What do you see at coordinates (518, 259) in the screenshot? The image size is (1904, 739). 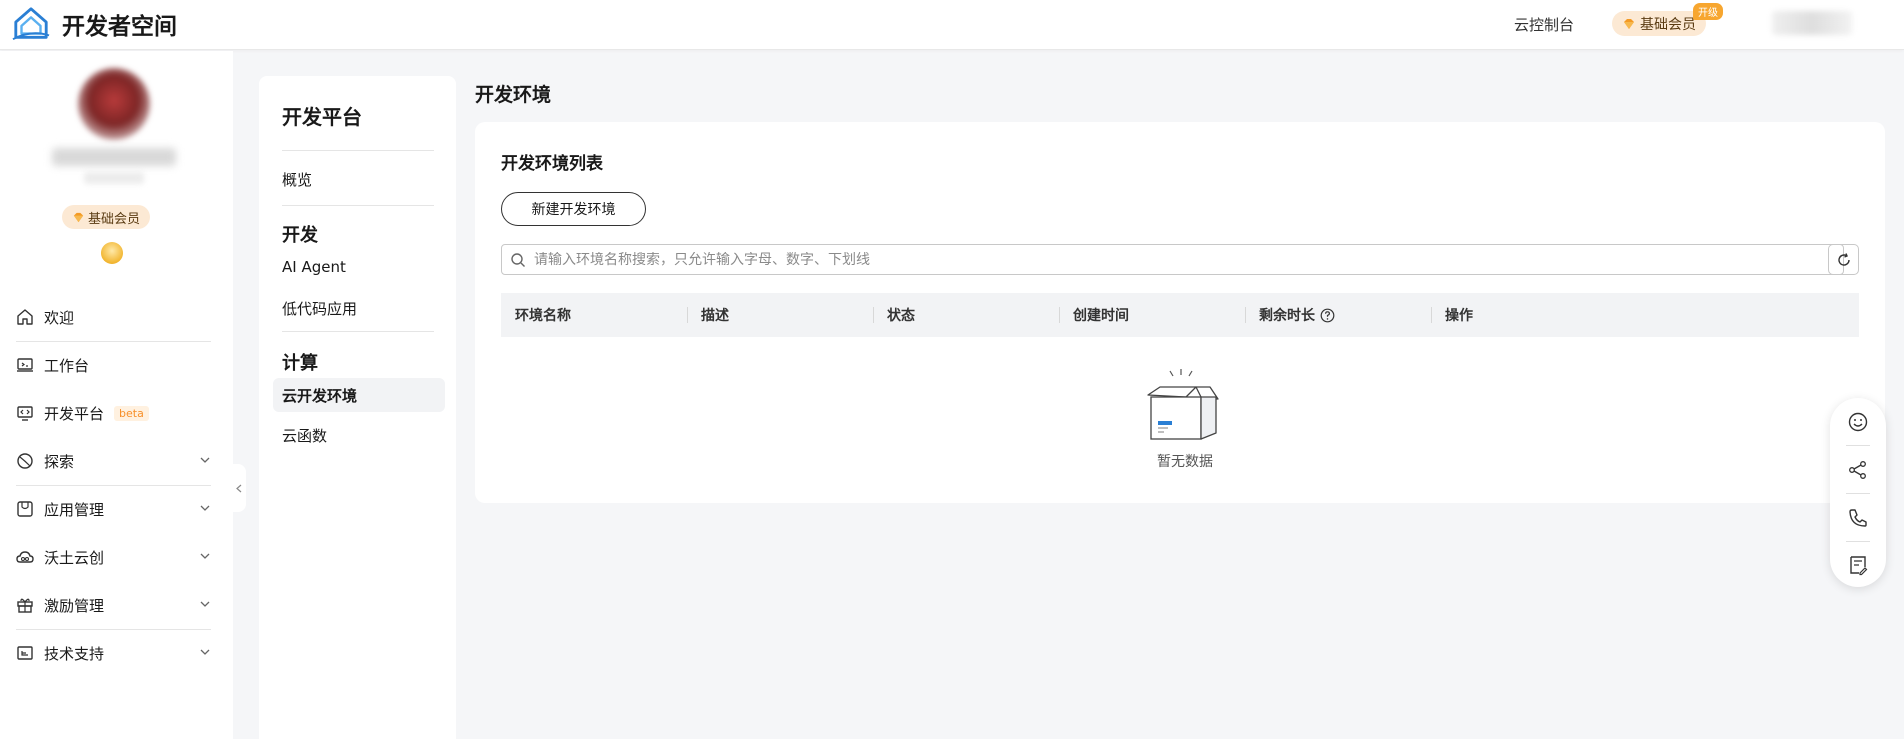 I see `search-icon` at bounding box center [518, 259].